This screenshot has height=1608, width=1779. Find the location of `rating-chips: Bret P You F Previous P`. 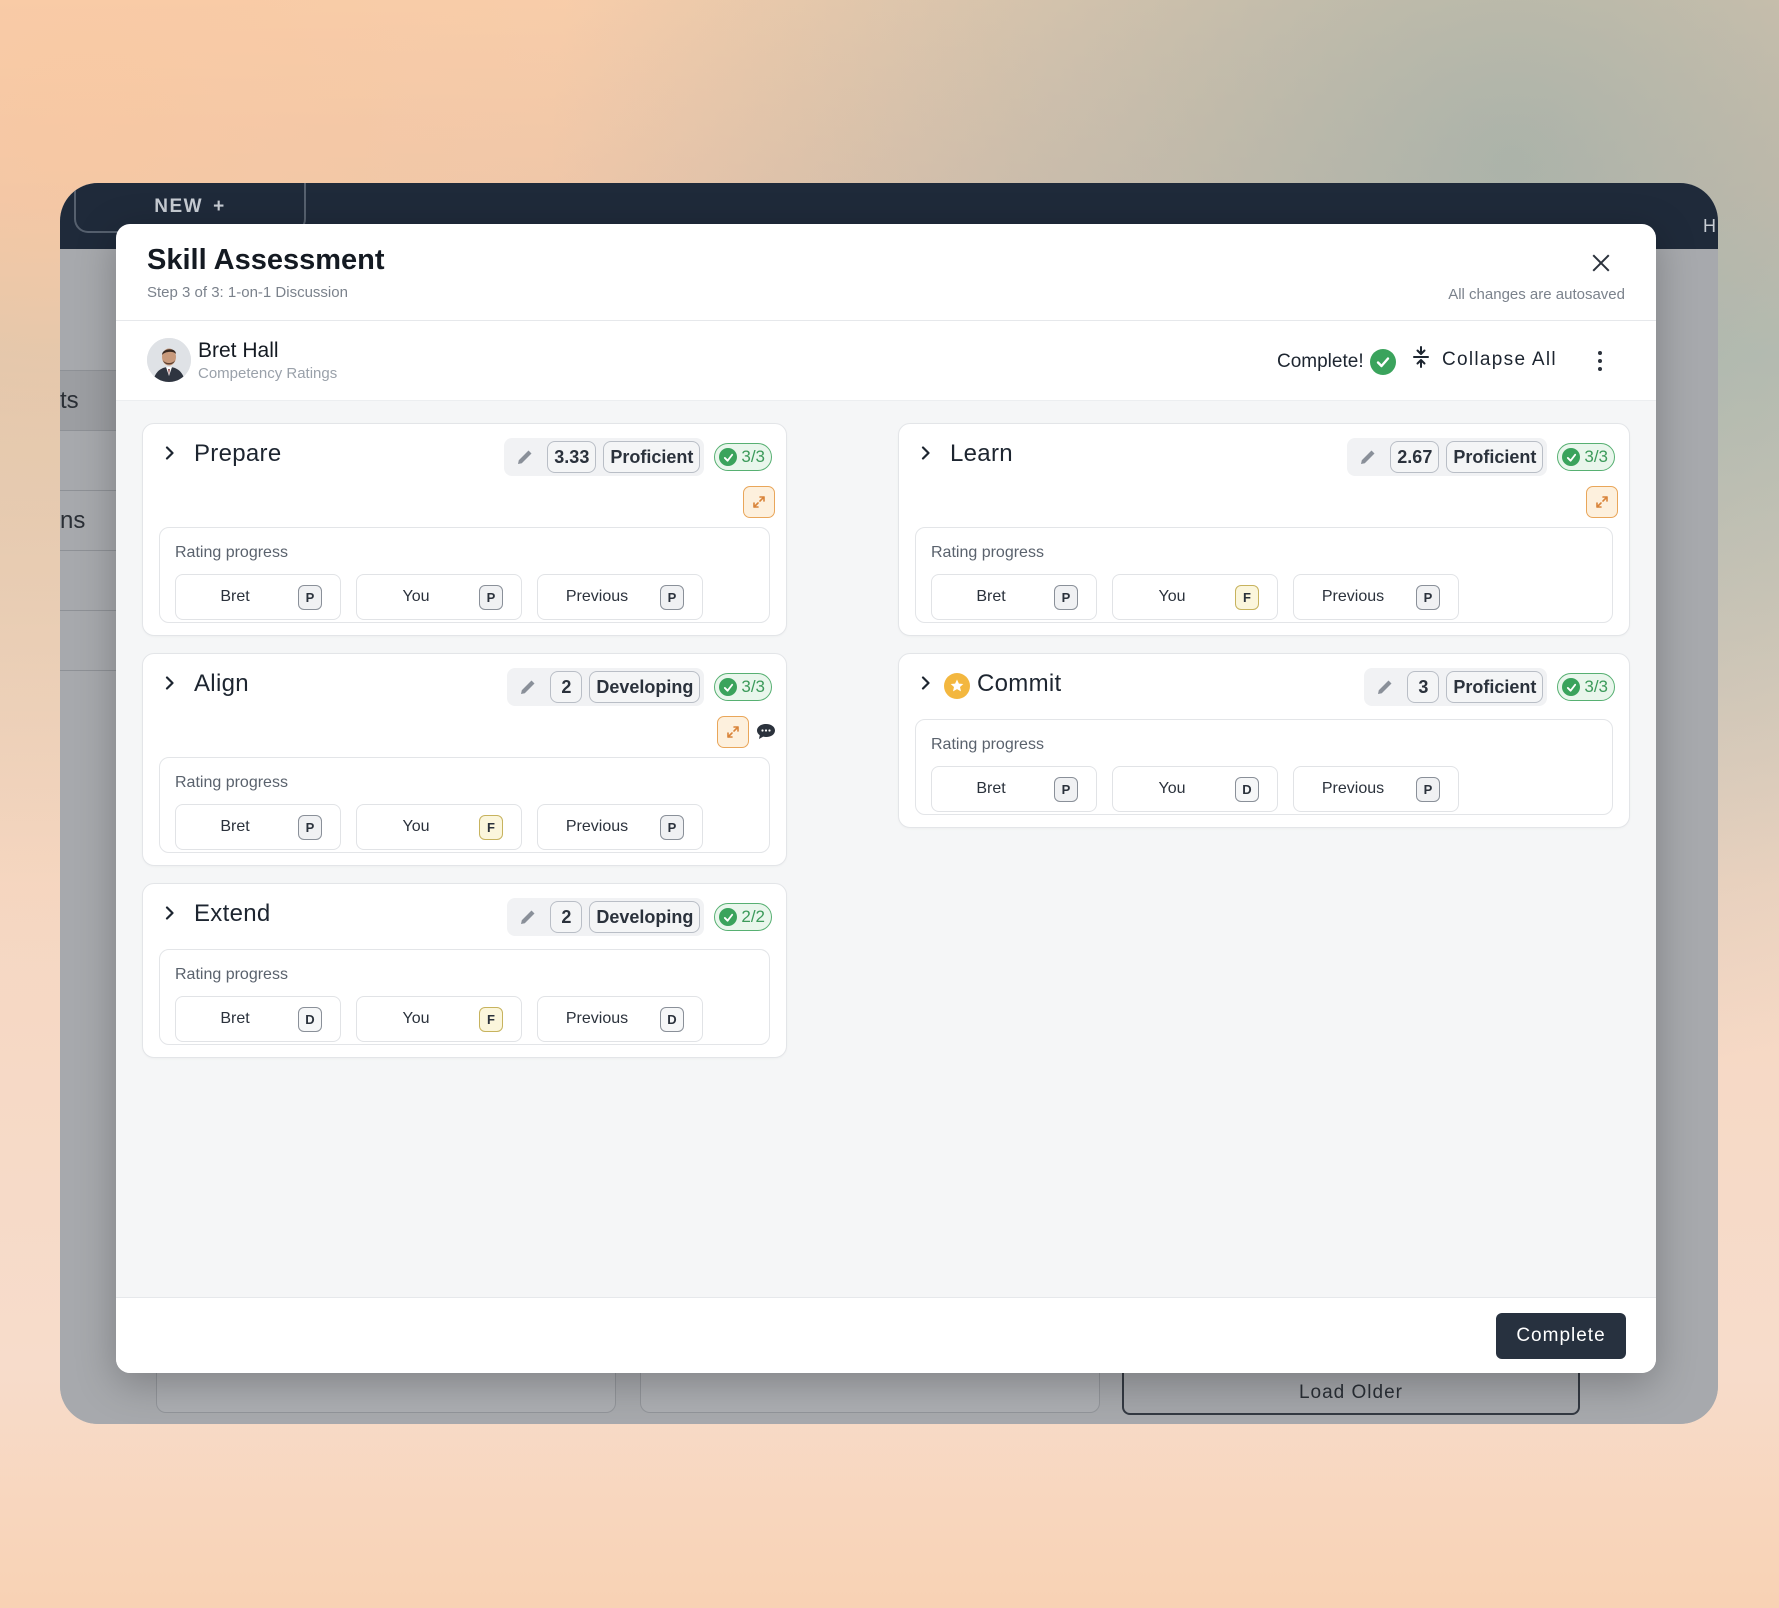

rating-chips: Bret P You F Previous P is located at coordinates (439, 827).